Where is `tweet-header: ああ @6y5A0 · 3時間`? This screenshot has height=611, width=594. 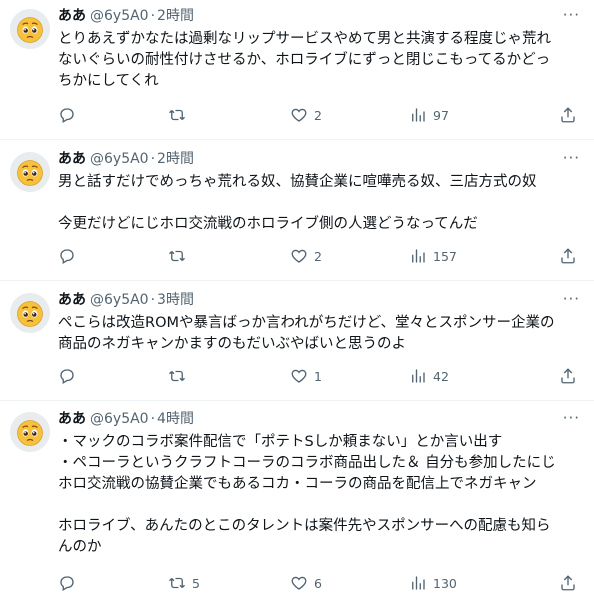
tweet-header: ああ @6y5A0 · 3時間 is located at coordinates (126, 300).